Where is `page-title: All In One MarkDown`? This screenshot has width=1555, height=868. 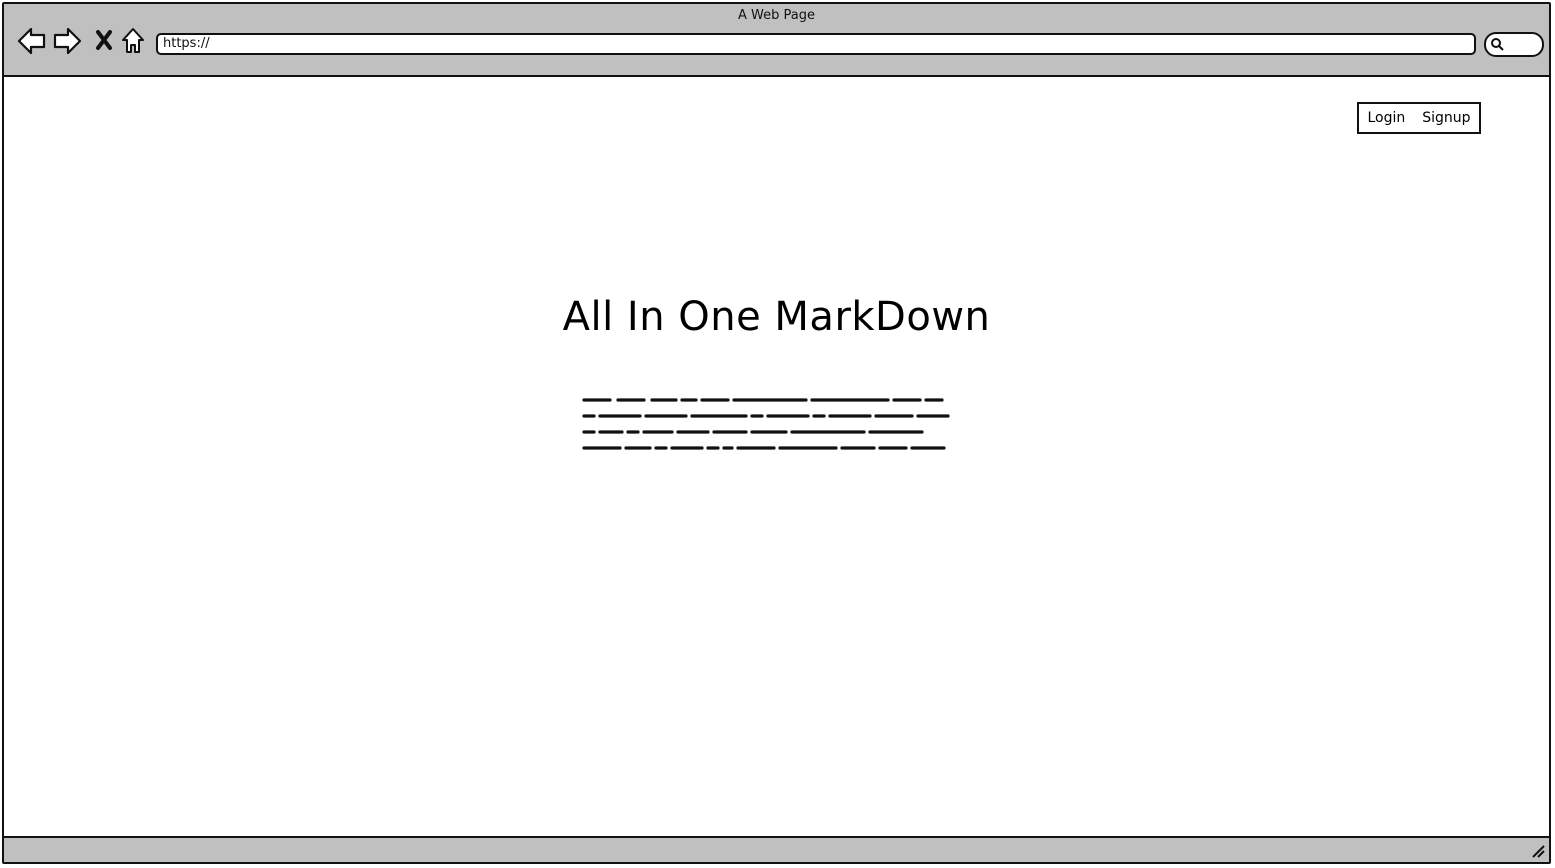
page-title: All In One MarkDown is located at coordinates (776, 317).